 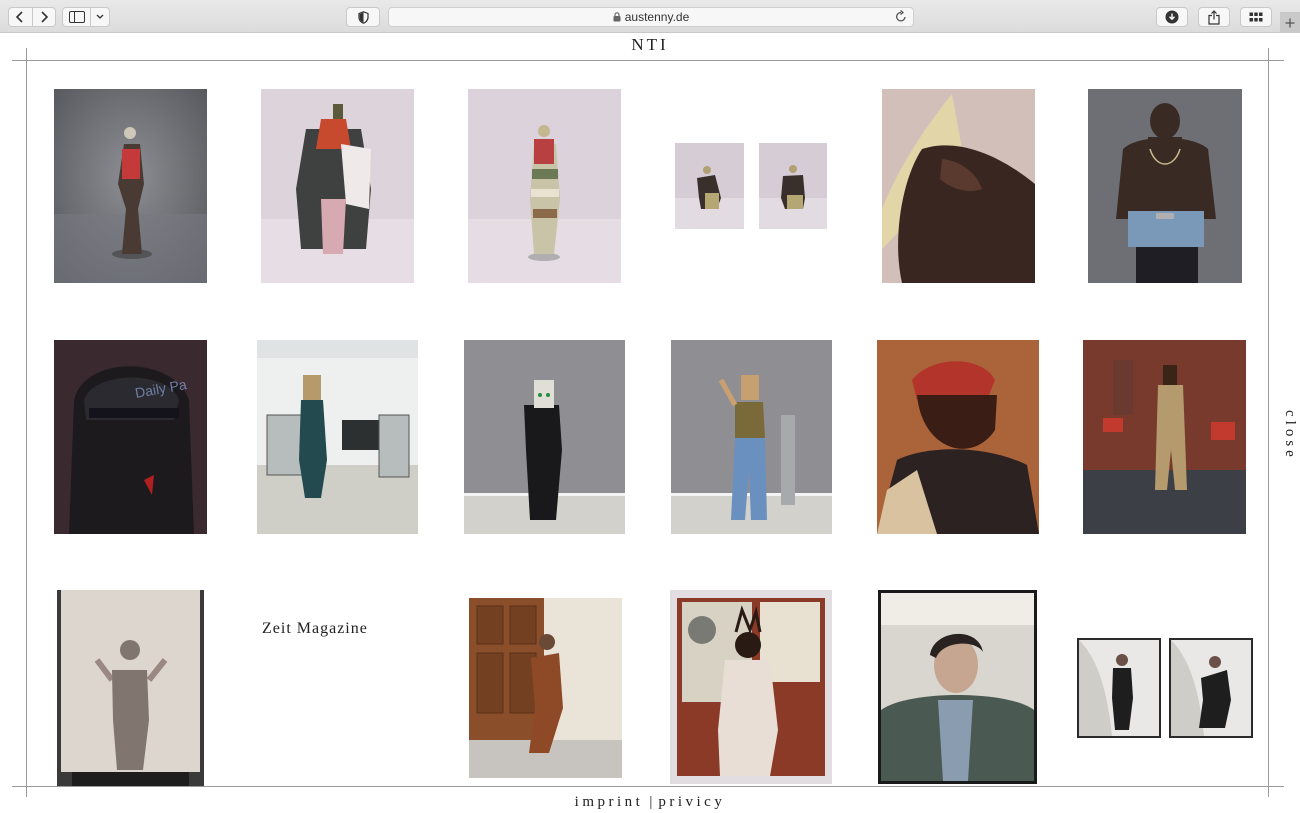 I want to click on privacy-link: privicy, so click(x=691, y=802).